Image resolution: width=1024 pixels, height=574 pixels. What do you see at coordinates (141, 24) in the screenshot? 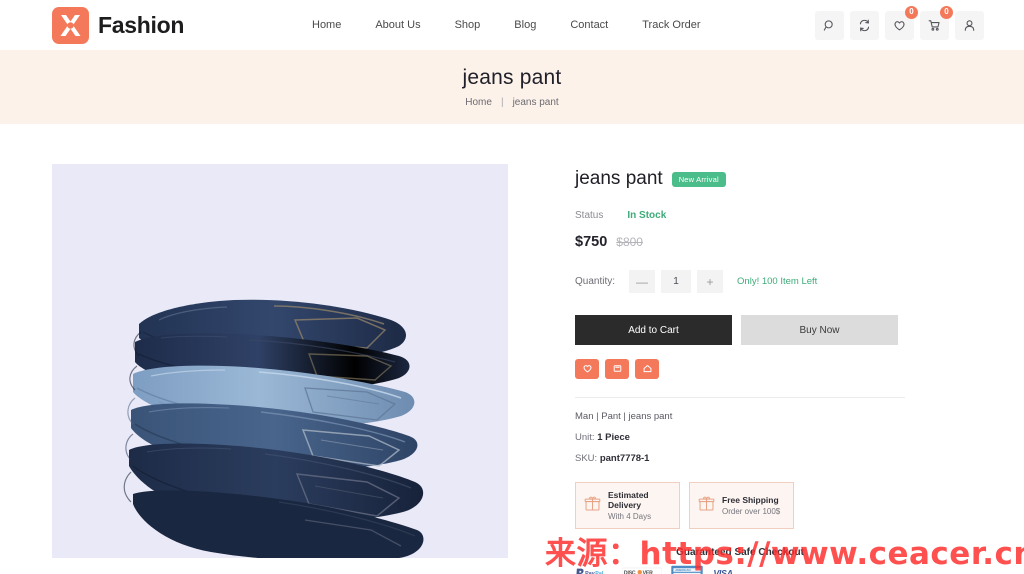
I see `brand-name: Fashion` at bounding box center [141, 24].